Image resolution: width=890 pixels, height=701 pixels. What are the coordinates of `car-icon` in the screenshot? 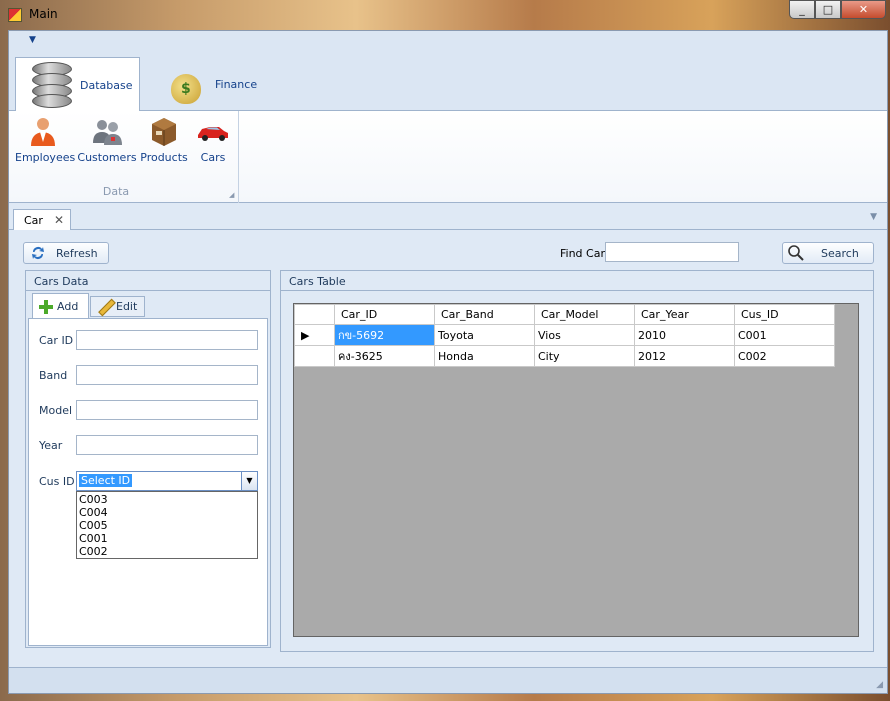 It's located at (213, 131).